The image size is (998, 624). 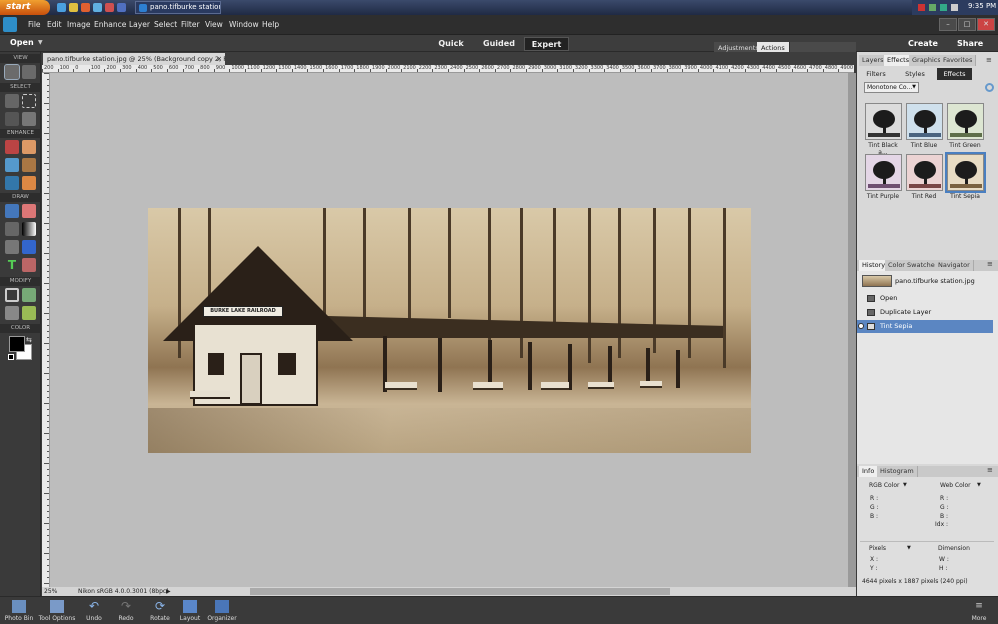 What do you see at coordinates (915, 74) in the screenshot?
I see `subtab-styles: Styles` at bounding box center [915, 74].